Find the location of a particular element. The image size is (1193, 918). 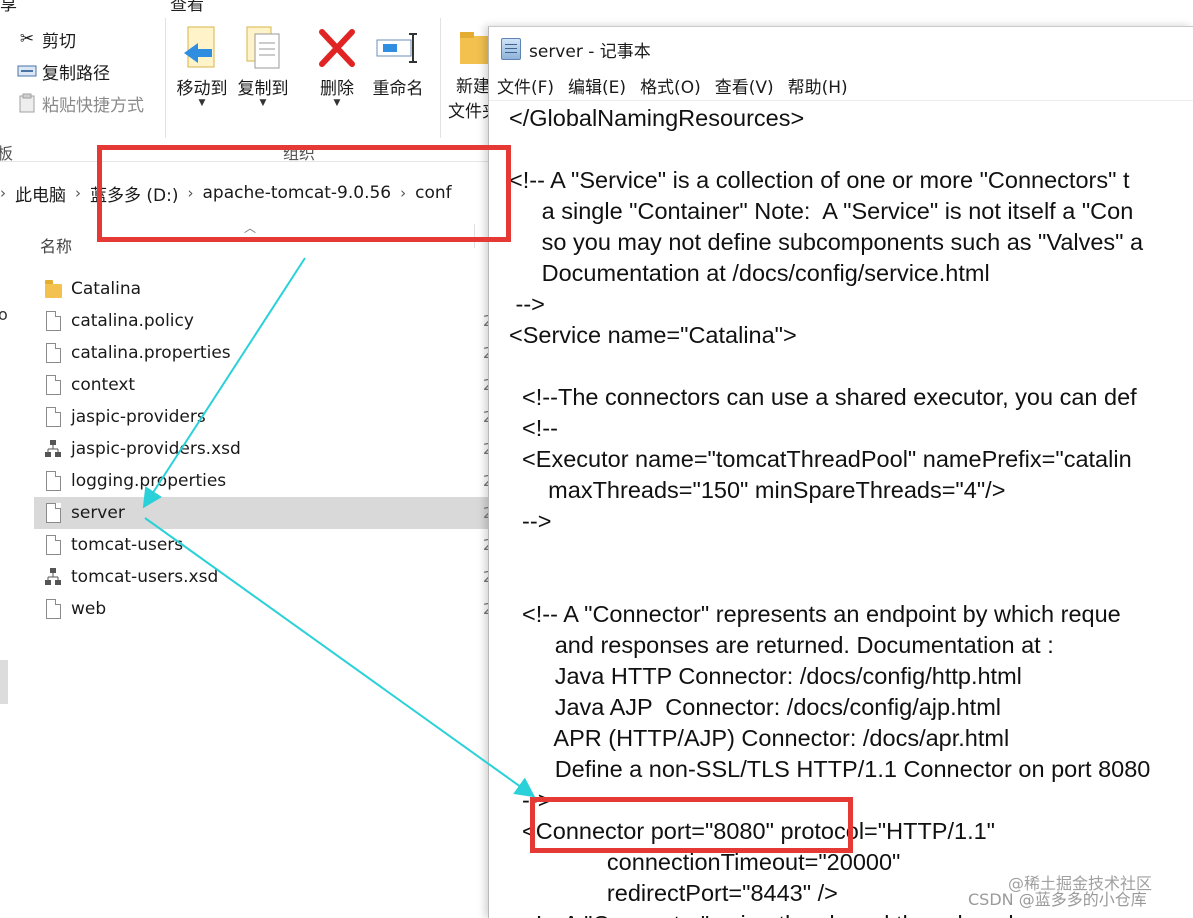

column-header-name: 名称 is located at coordinates (56, 245).